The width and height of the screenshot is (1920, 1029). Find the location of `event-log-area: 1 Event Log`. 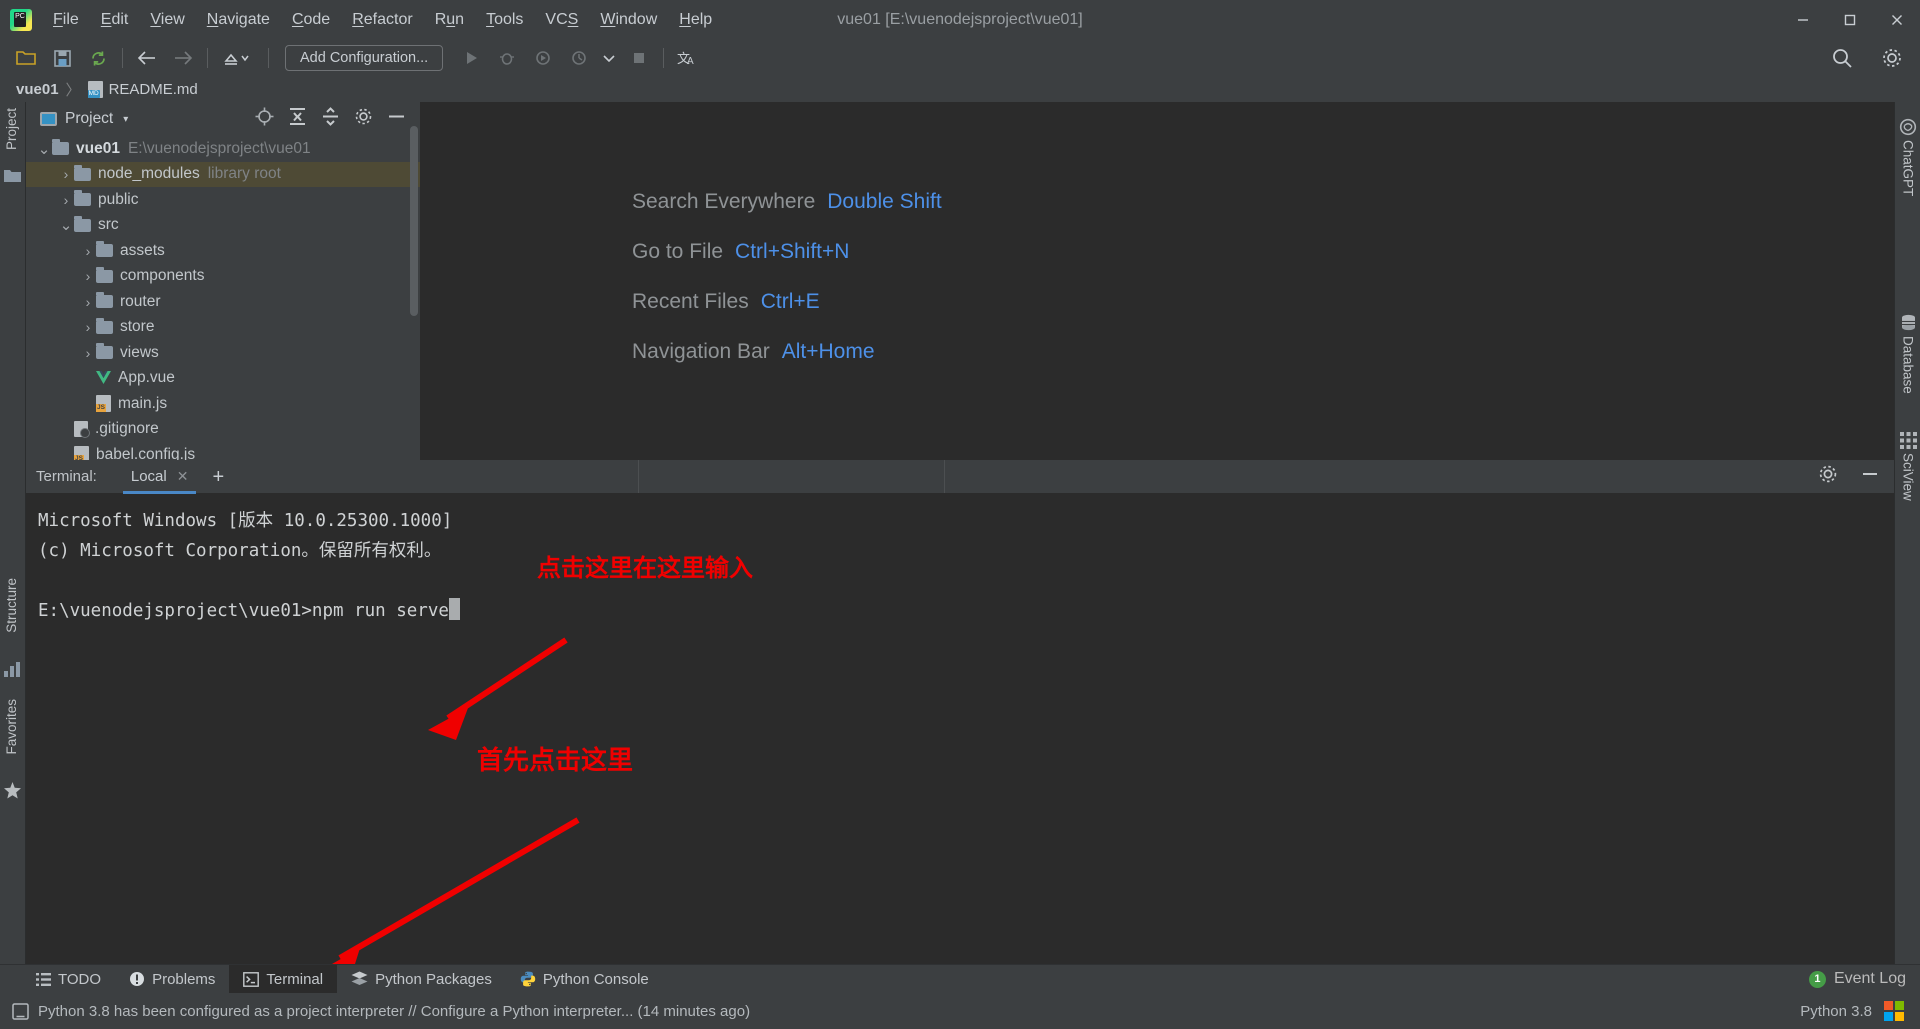

event-log-area: 1 Event Log is located at coordinates (1864, 979).